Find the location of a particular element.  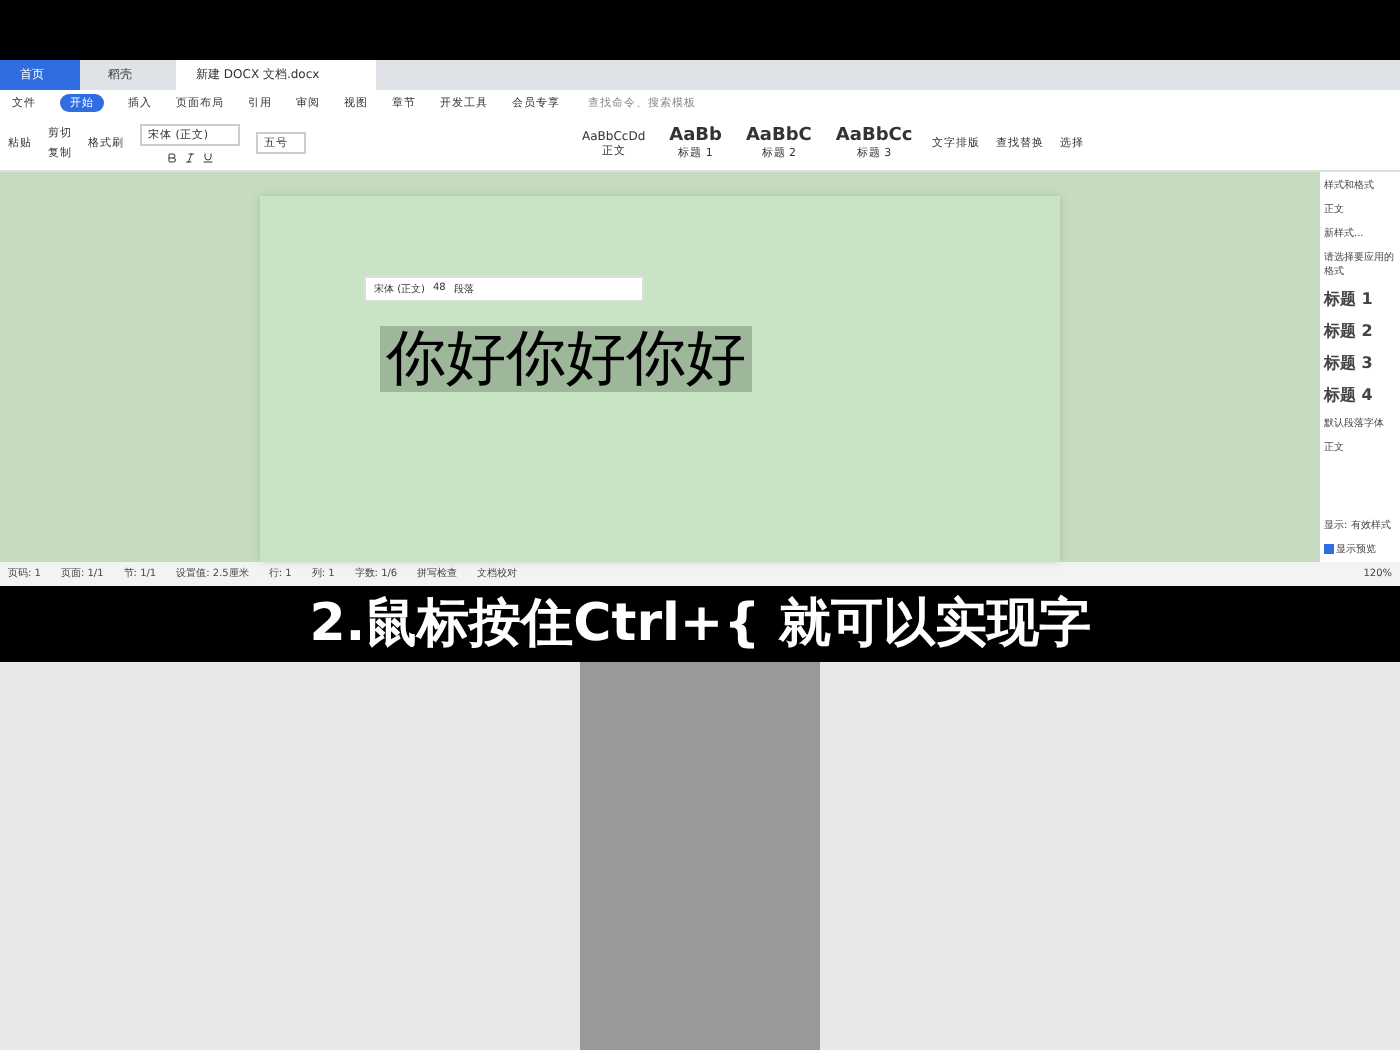

style-item: 标题 3 is located at coordinates (1360, 363).